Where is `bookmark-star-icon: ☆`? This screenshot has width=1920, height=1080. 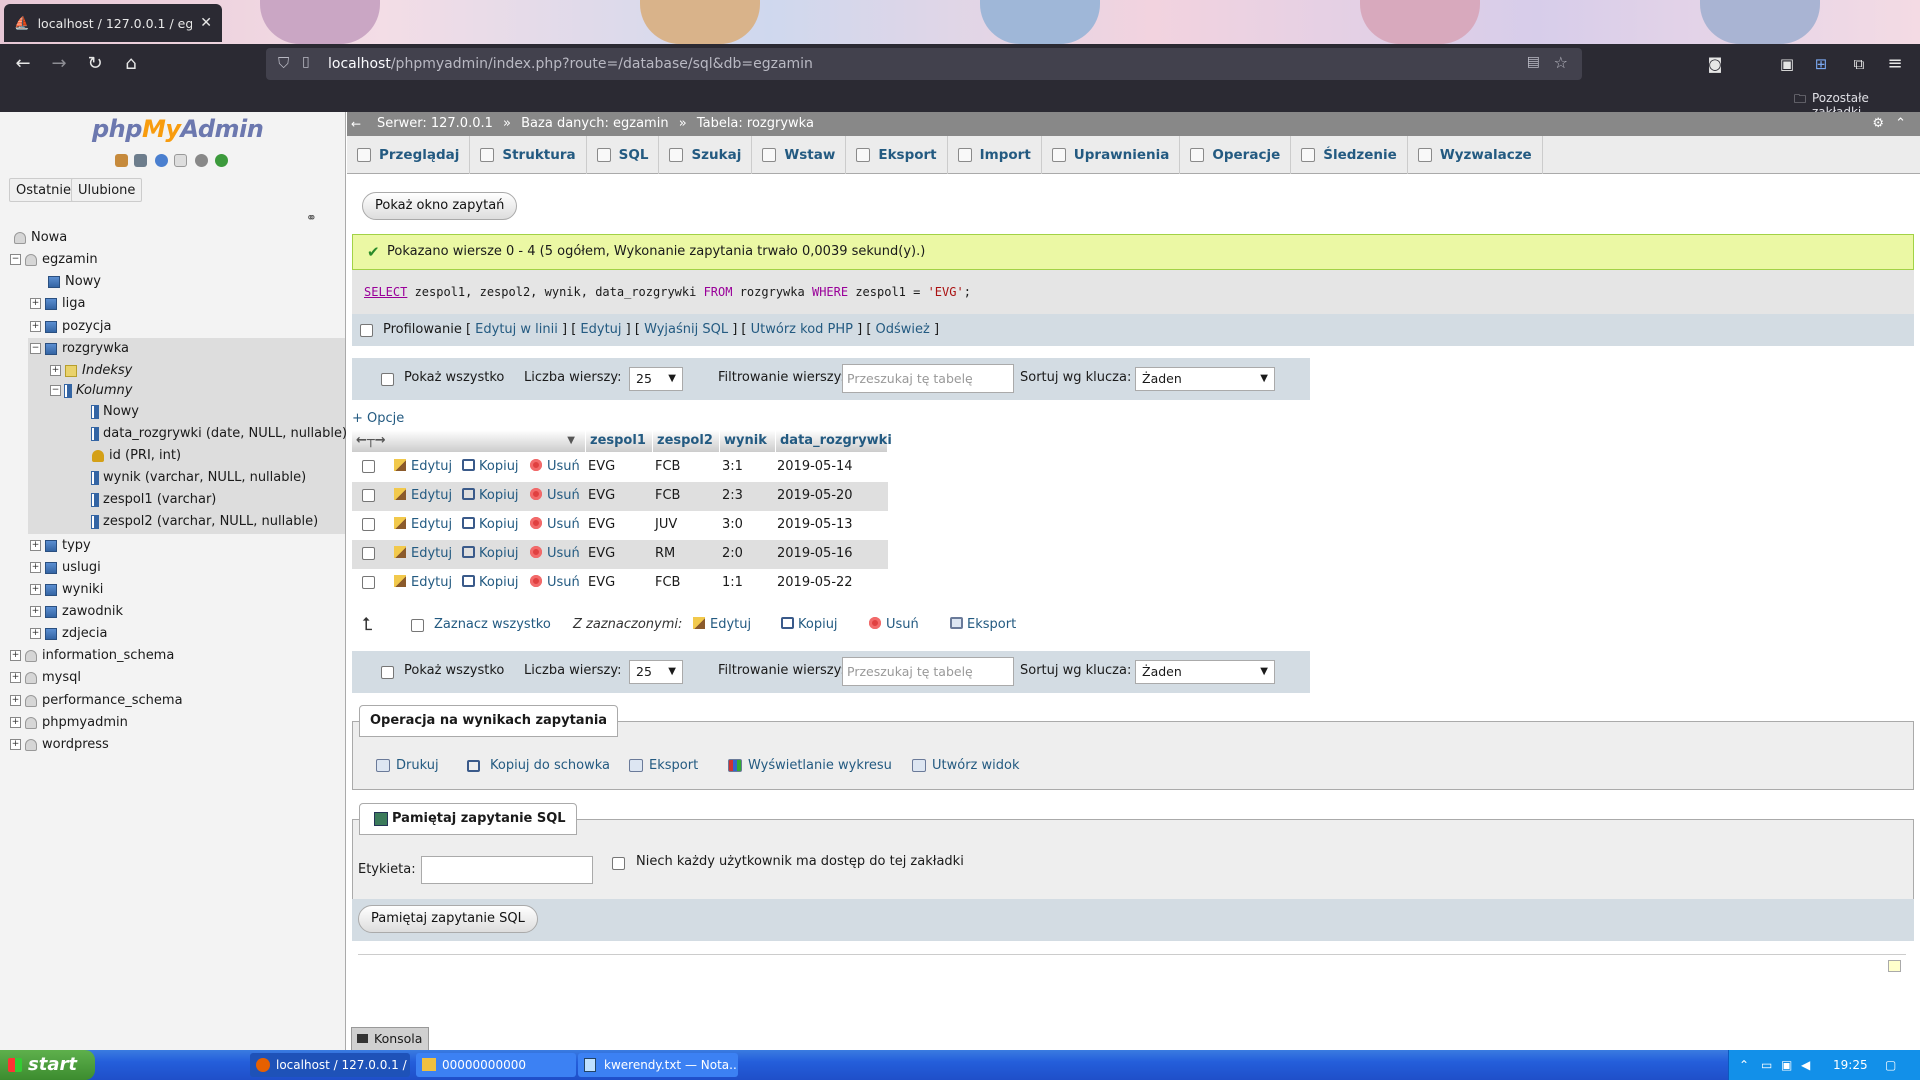 bookmark-star-icon: ☆ is located at coordinates (1561, 62).